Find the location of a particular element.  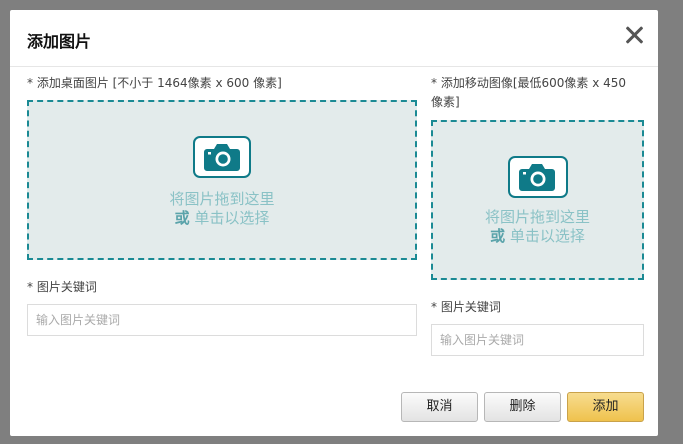

cancel-button: 取消 is located at coordinates (439, 407).